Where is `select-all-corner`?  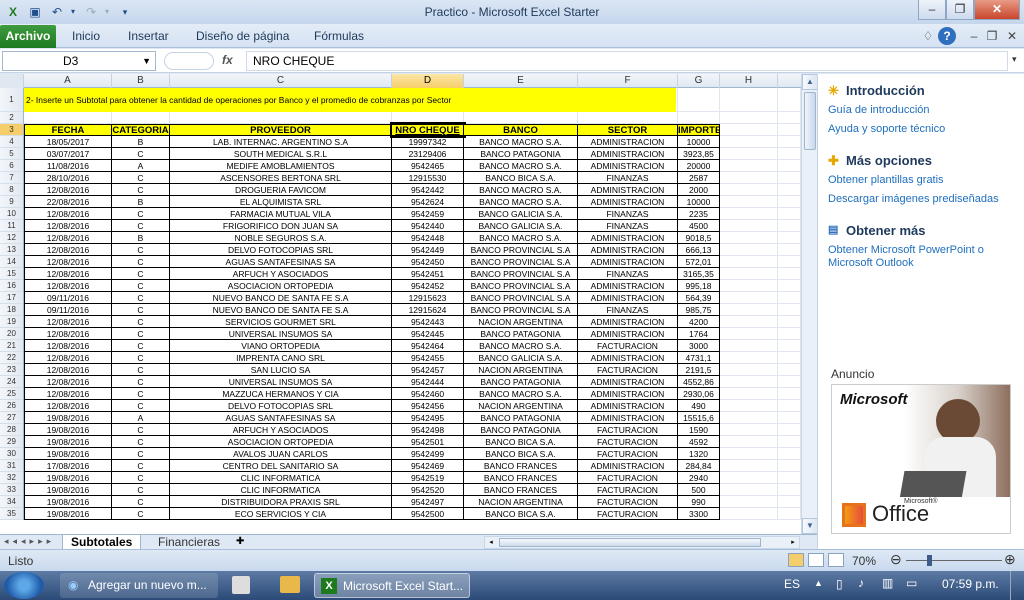 select-all-corner is located at coordinates (12, 81).